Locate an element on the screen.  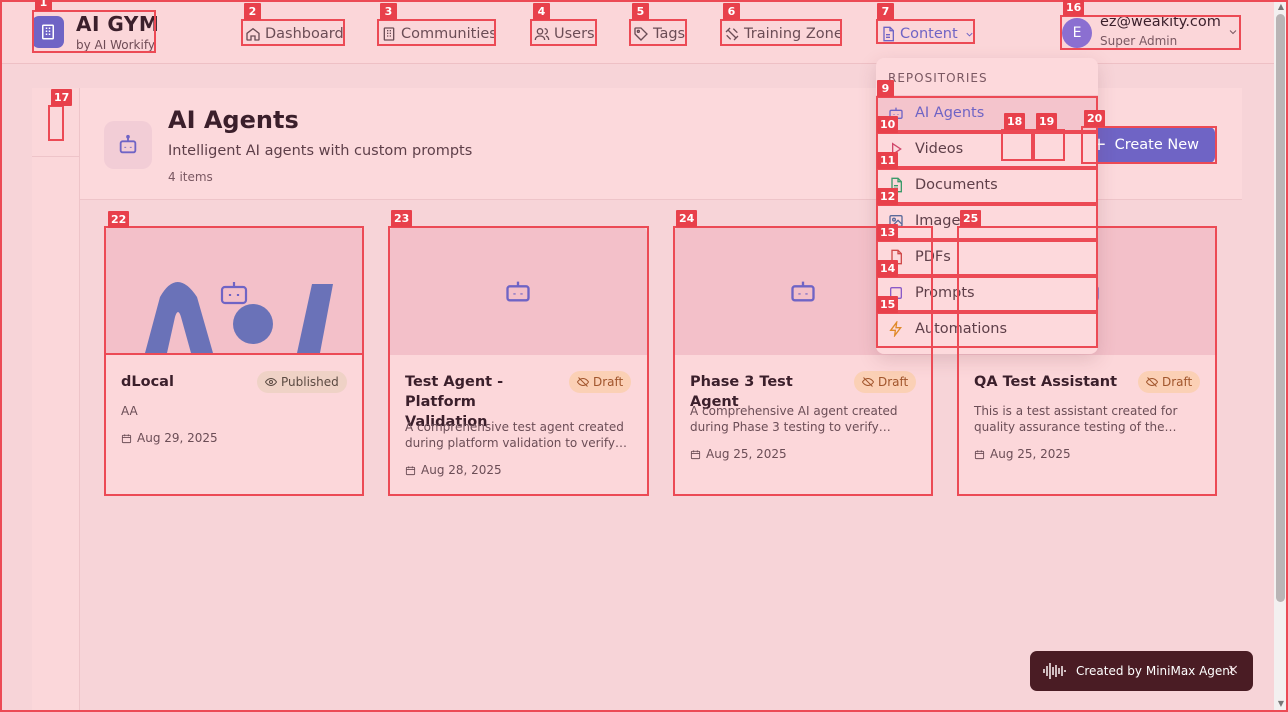
menu-item-label: Documents is located at coordinates (956, 185).